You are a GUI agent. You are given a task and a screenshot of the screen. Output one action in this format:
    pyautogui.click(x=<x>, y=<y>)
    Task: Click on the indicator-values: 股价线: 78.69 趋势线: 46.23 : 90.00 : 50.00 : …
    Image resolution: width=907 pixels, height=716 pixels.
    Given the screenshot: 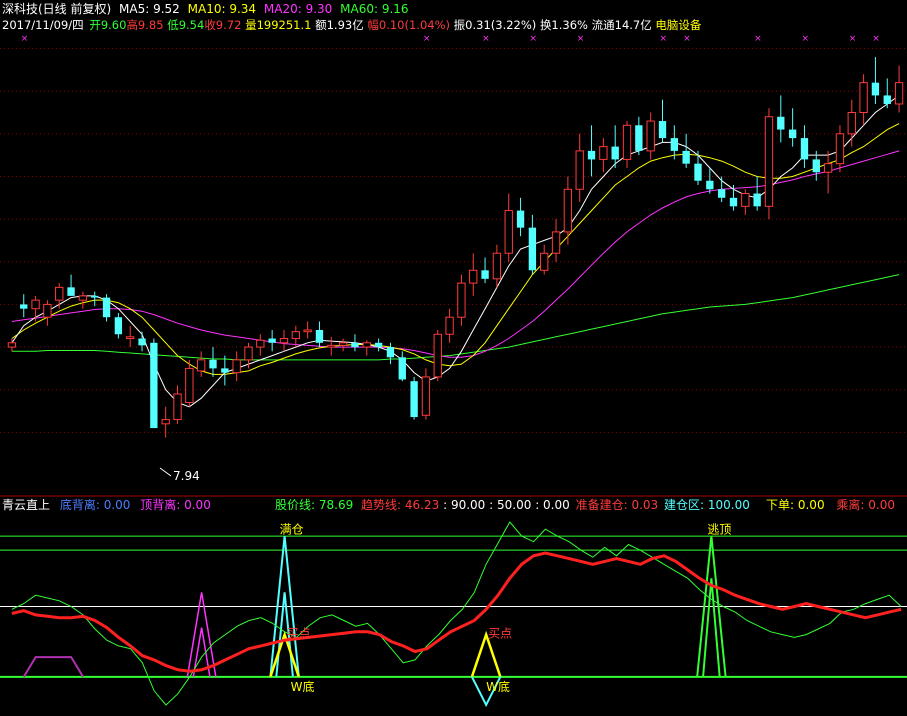 What is the action you would take?
    pyautogui.click(x=512, y=505)
    